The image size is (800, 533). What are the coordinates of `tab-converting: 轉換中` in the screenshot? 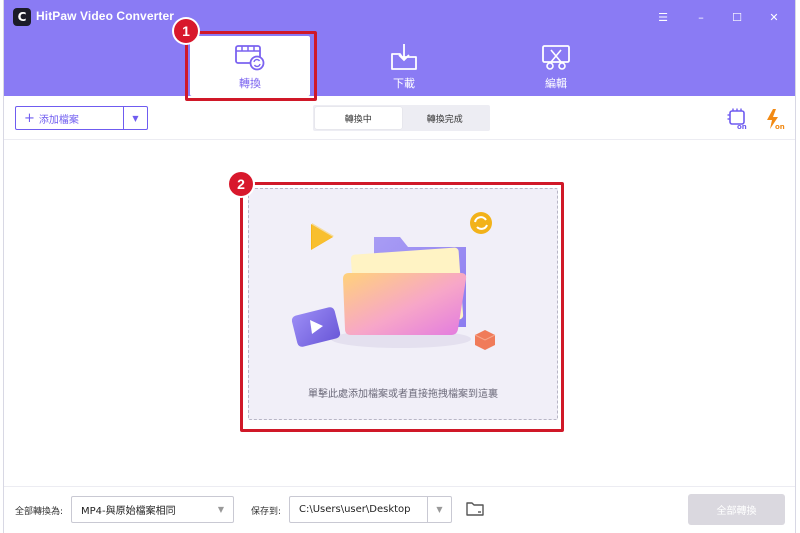 It's located at (358, 118).